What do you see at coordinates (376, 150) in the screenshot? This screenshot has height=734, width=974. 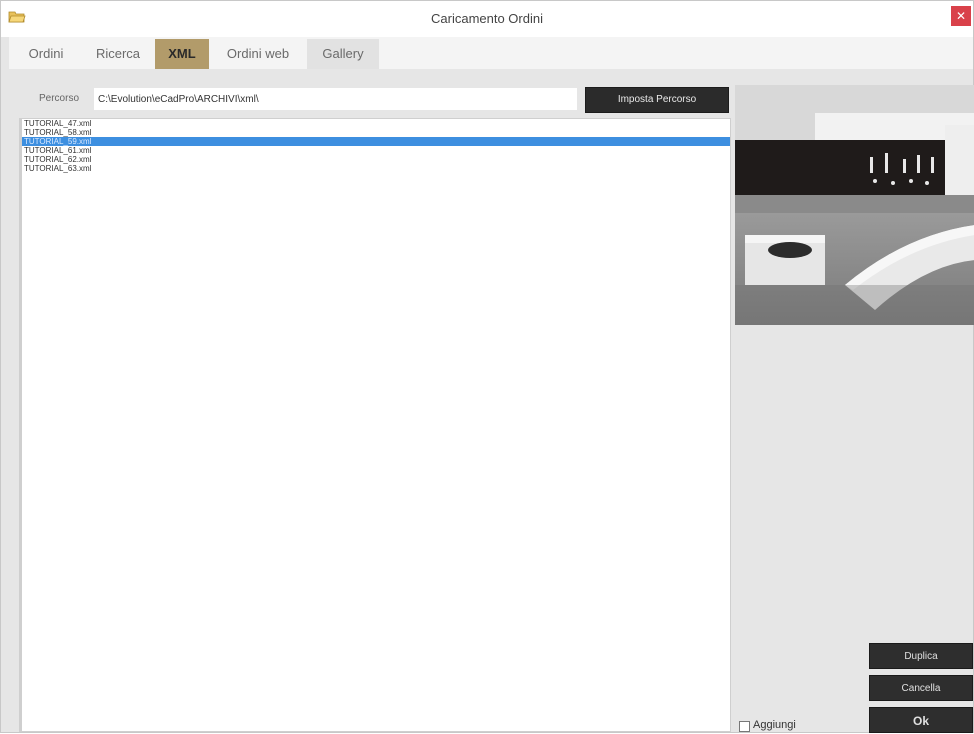 I see `file-item: TUTORIAL_61.xml` at bounding box center [376, 150].